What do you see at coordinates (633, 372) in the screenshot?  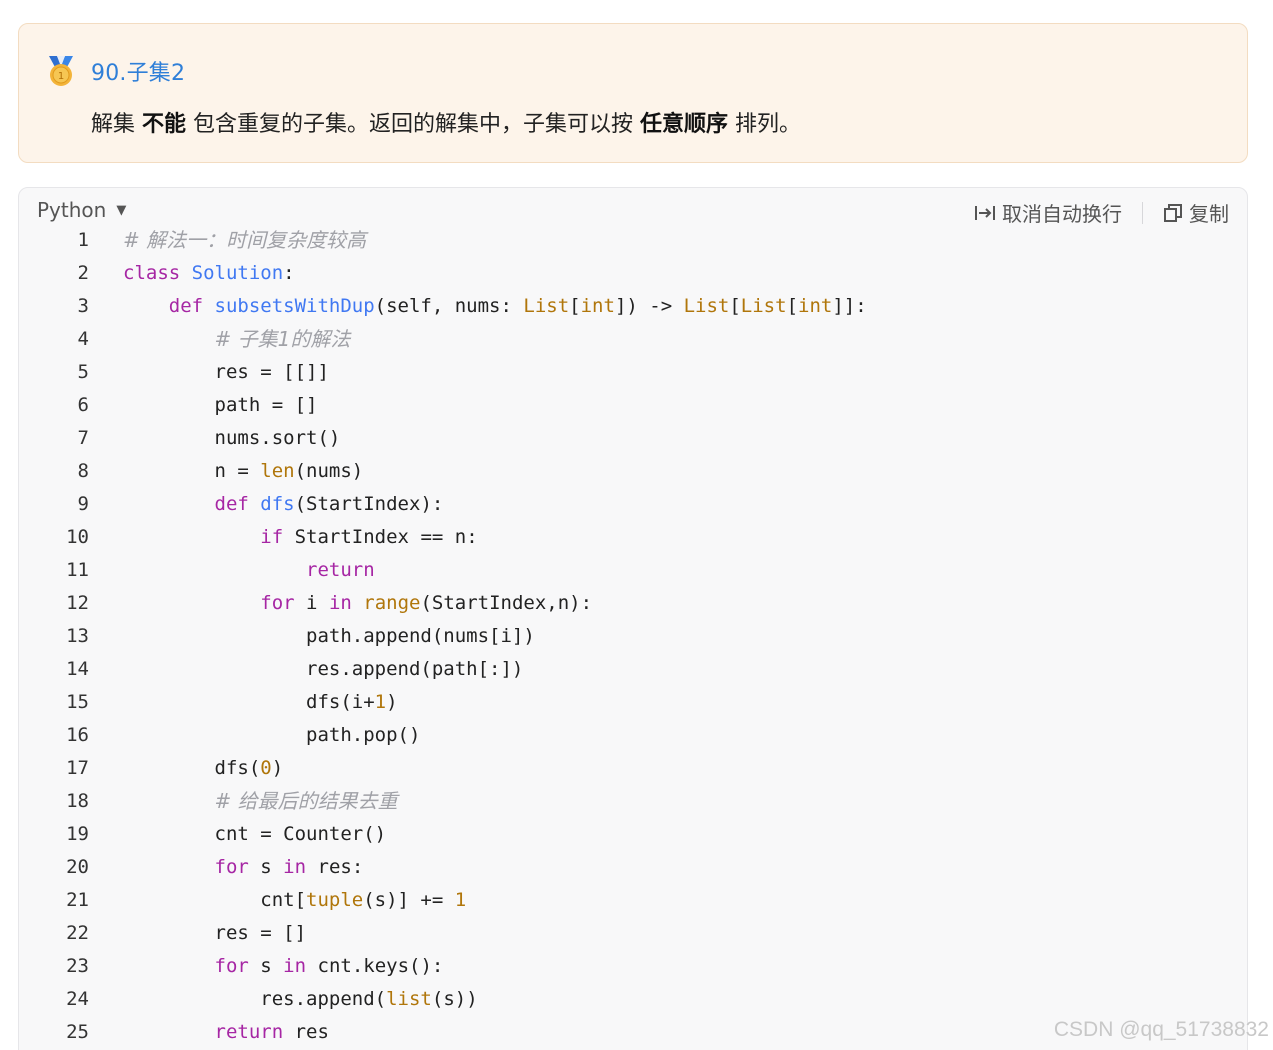 I see `code-line: 5 res = [[]]` at bounding box center [633, 372].